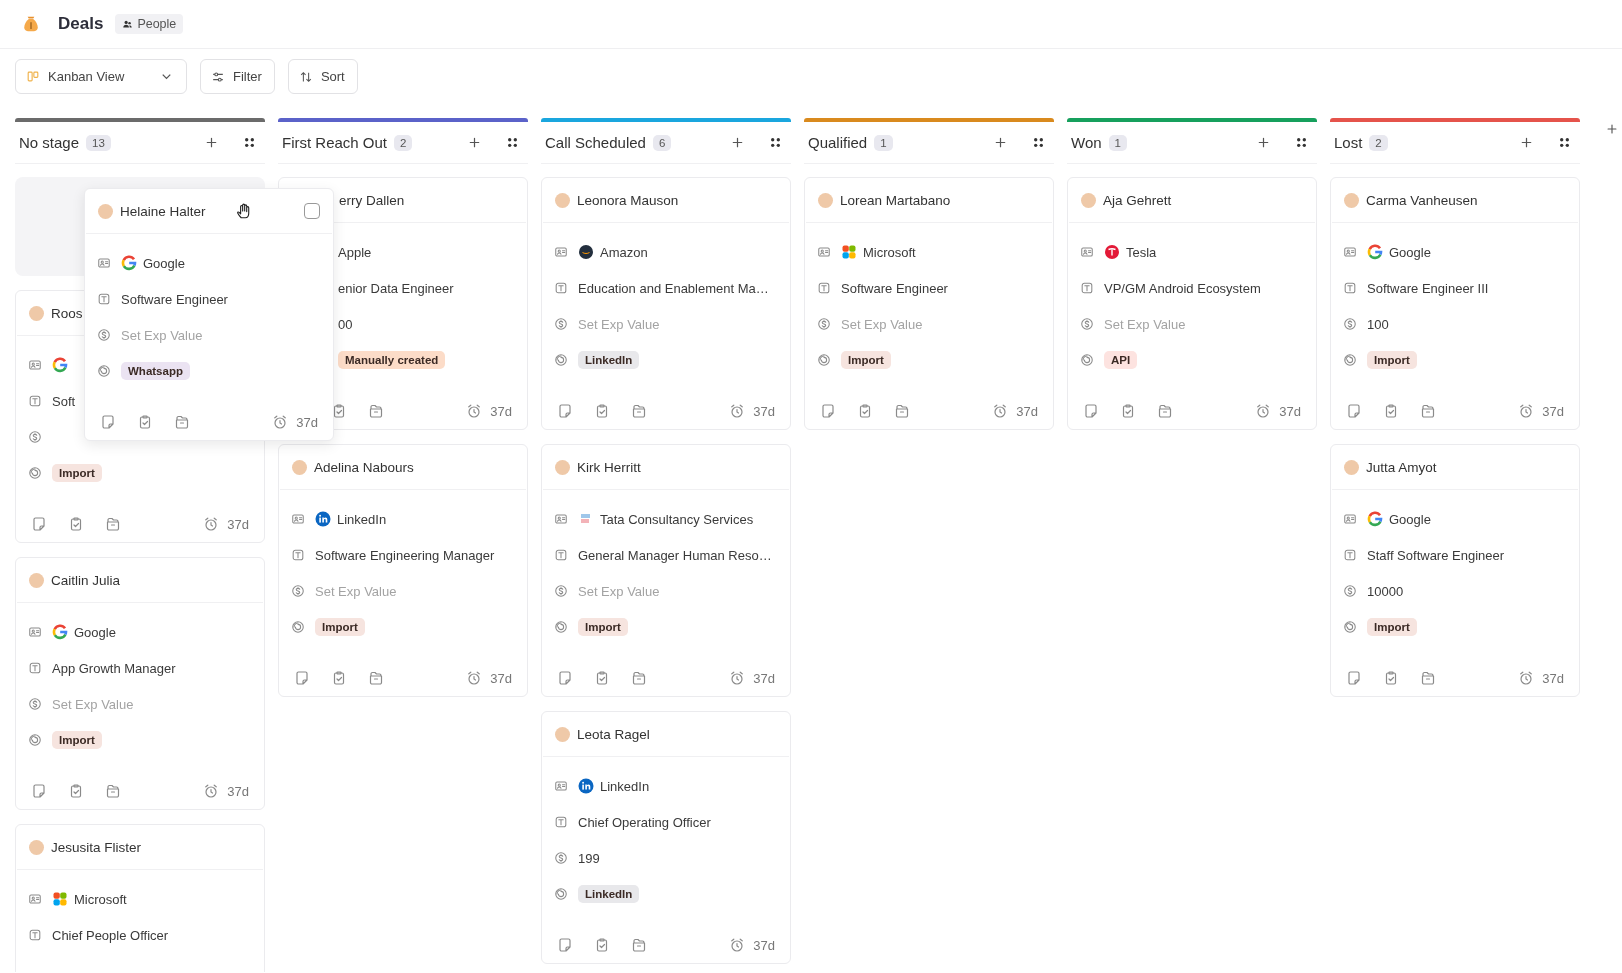  I want to click on company-name: Tesla, so click(1141, 252).